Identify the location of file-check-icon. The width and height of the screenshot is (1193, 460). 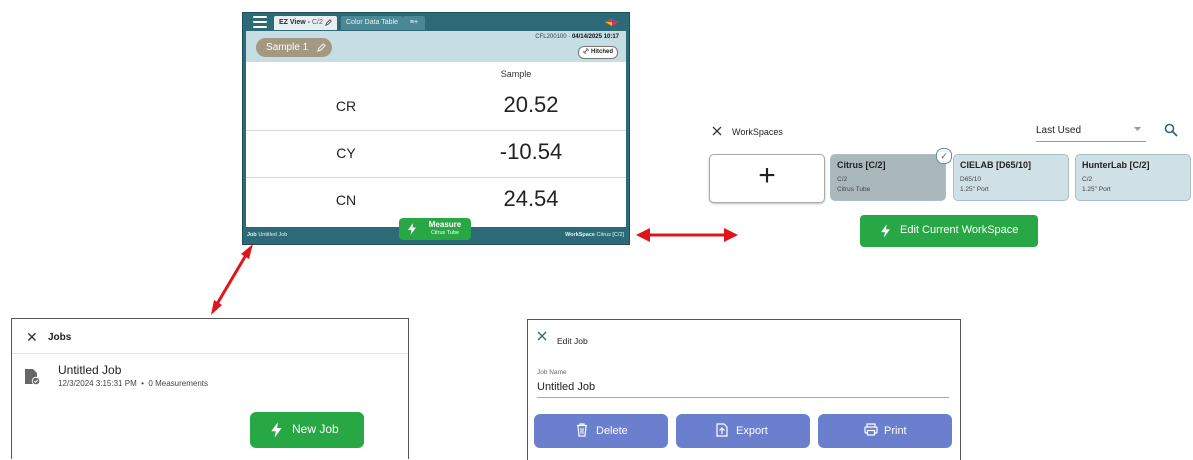
(33, 377).